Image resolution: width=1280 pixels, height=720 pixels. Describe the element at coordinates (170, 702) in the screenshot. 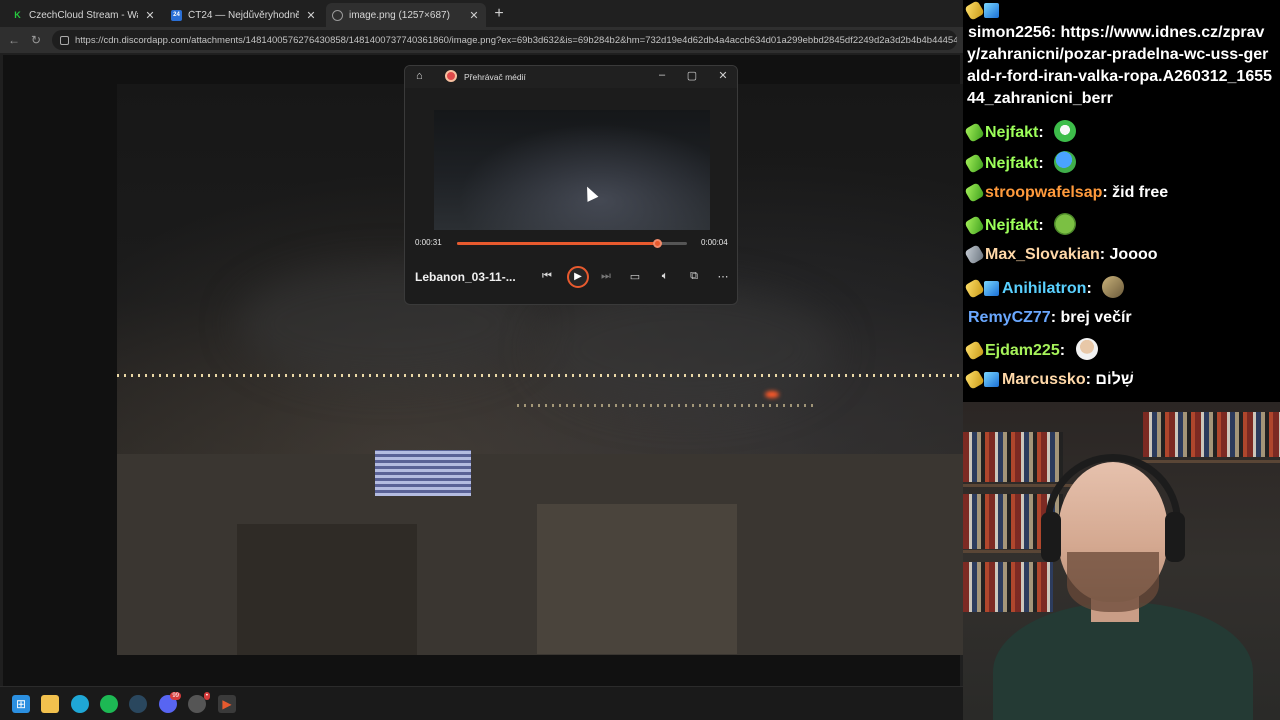

I see `discord-icon: 99` at that location.